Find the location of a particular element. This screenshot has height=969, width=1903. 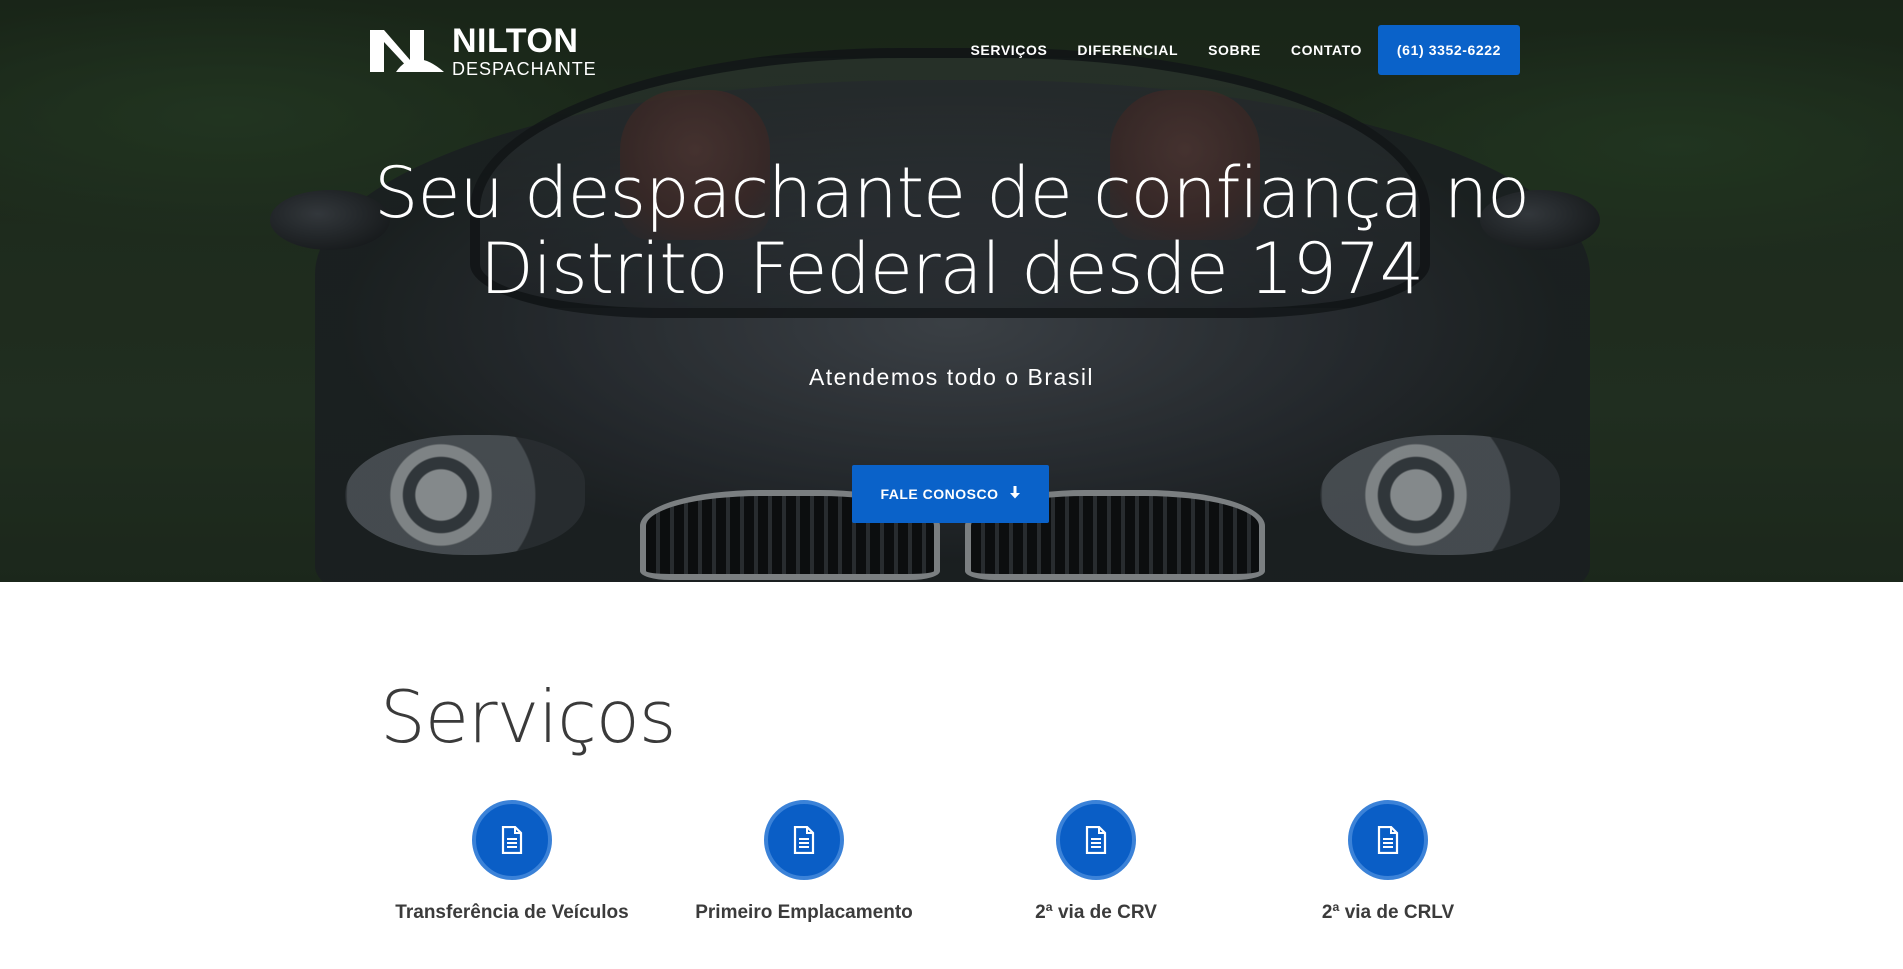

nav-contato: CONTATO is located at coordinates (1326, 50).